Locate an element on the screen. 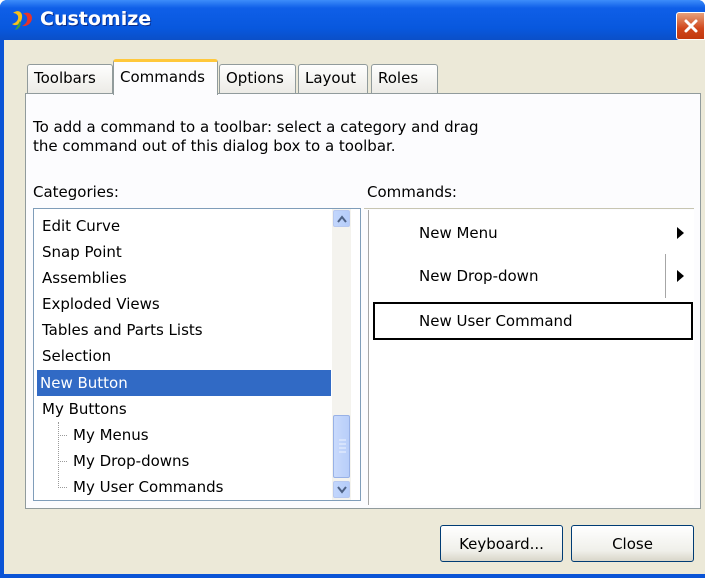 The image size is (705, 578). list-item: My User Commands is located at coordinates (200, 487).